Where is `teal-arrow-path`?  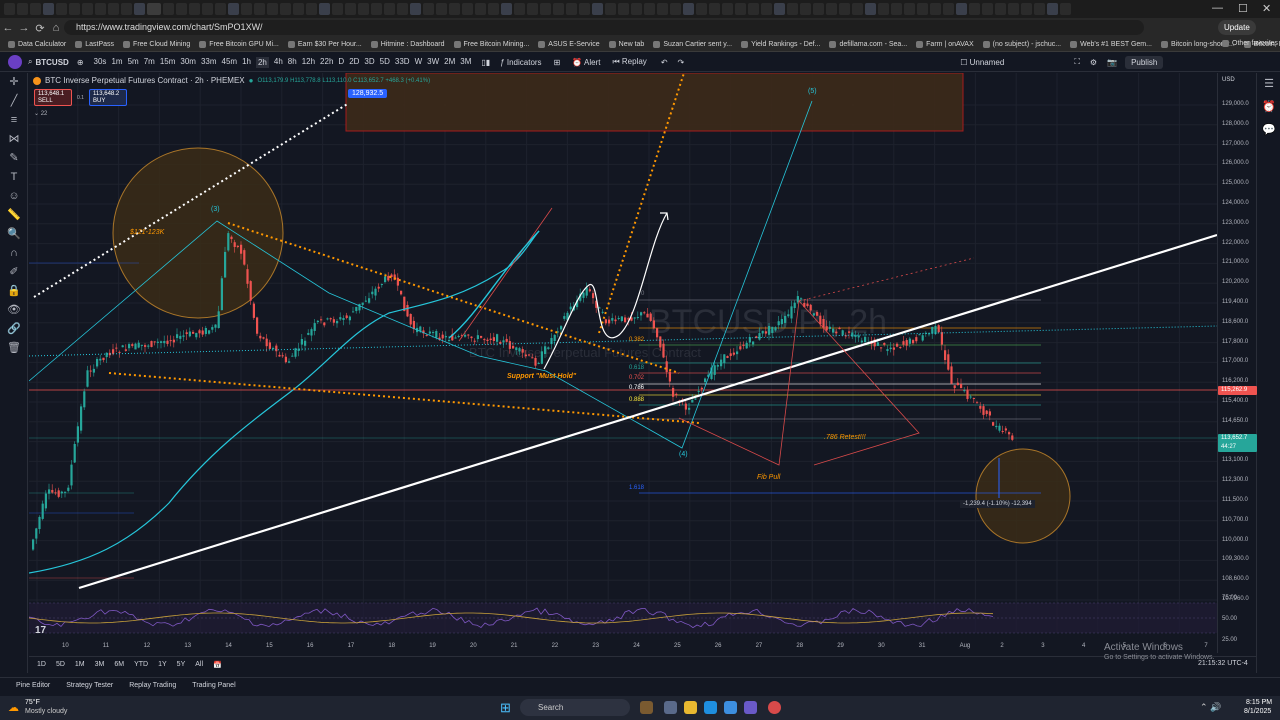 teal-arrow-path is located at coordinates (494, 284).